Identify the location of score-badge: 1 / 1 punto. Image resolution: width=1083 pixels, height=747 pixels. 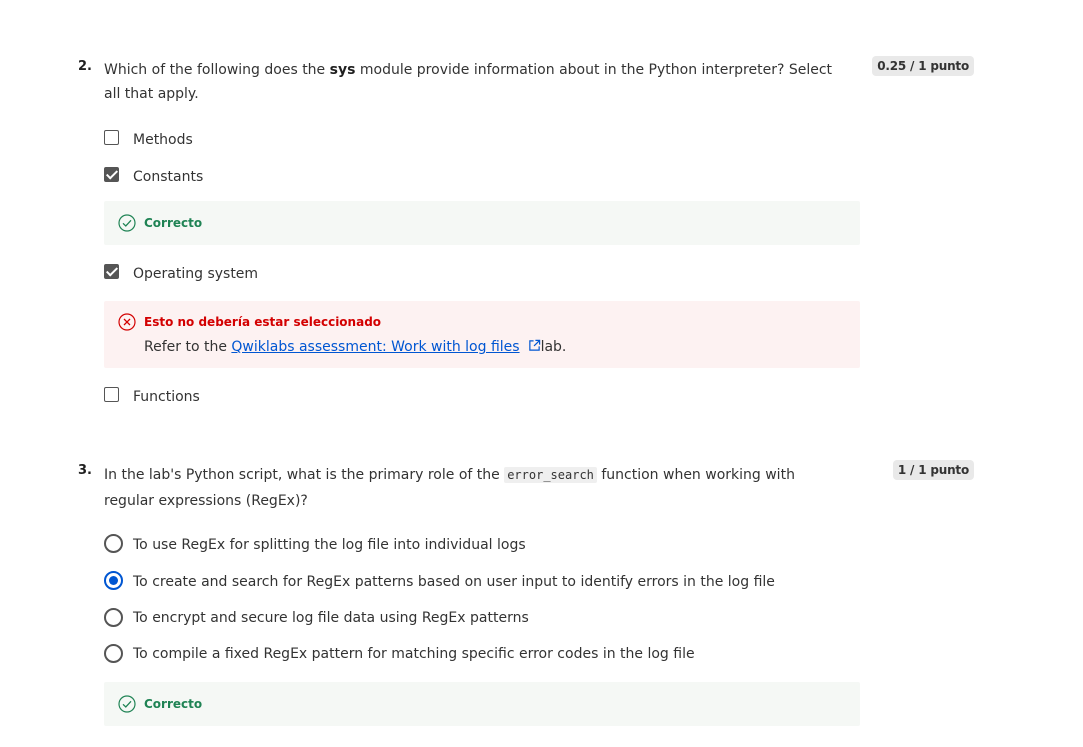
(933, 470).